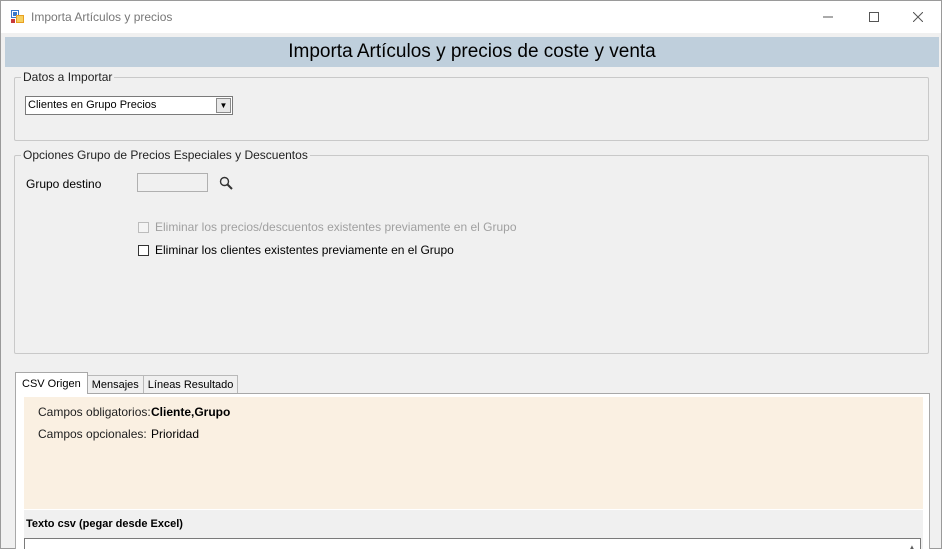 The width and height of the screenshot is (942, 549). I want to click on minimize-button, so click(828, 17).